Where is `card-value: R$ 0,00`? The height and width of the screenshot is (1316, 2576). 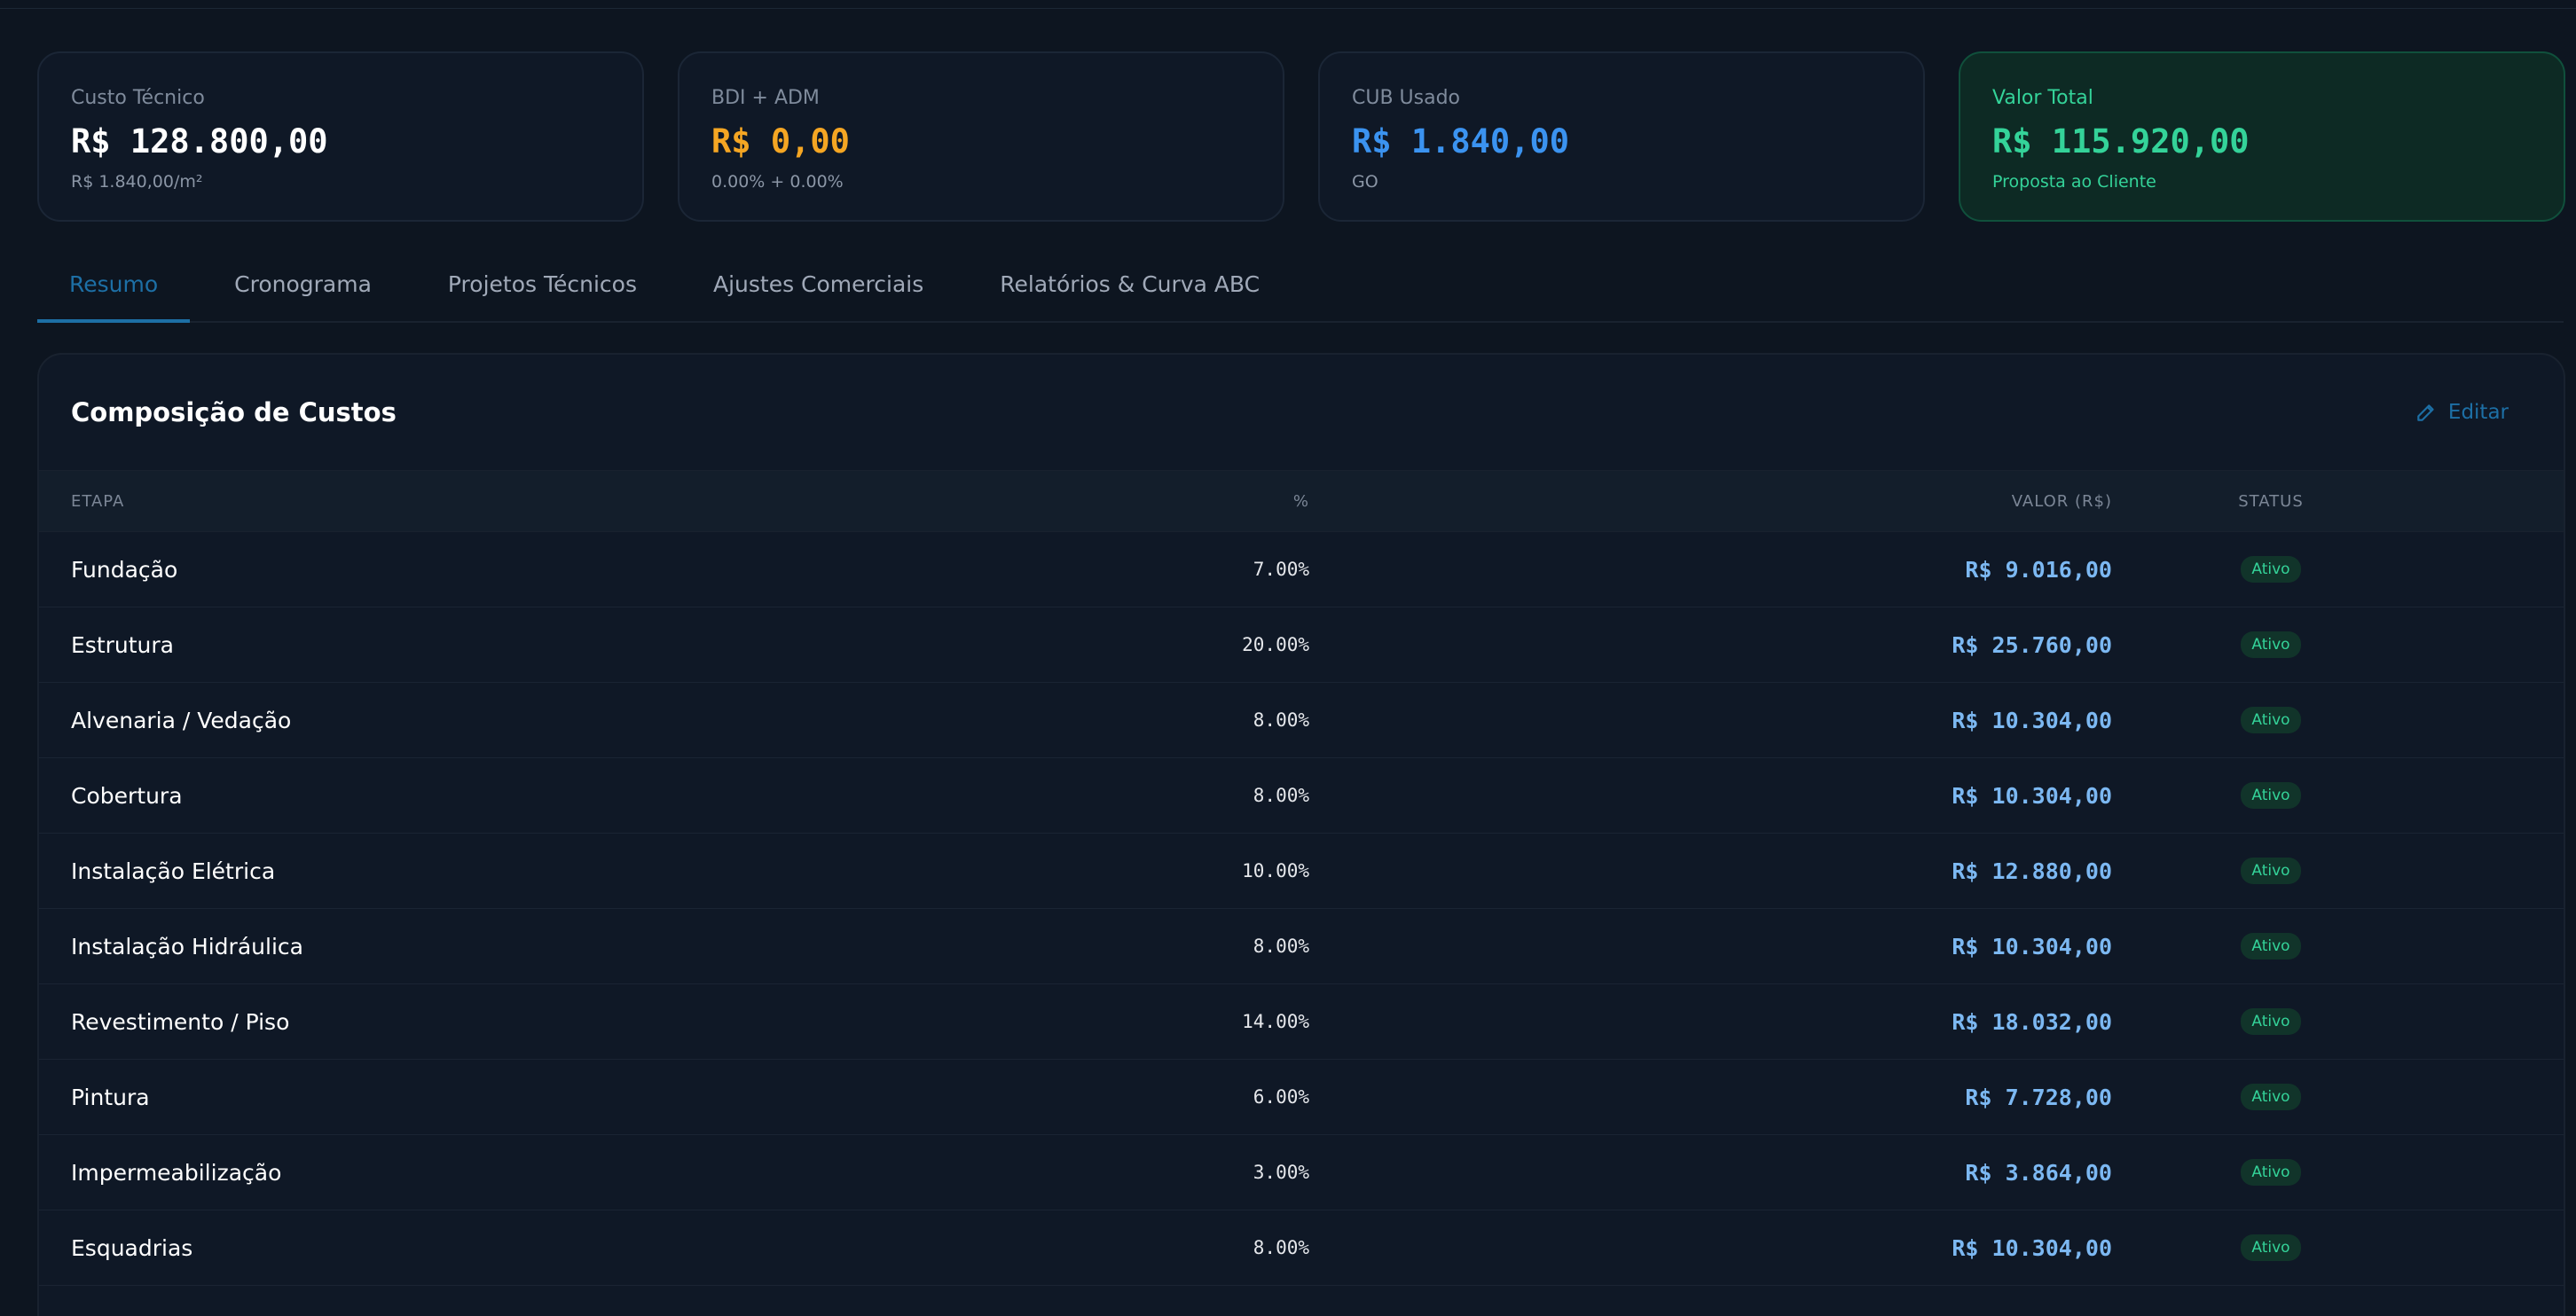
card-value: R$ 0,00 is located at coordinates (780, 141).